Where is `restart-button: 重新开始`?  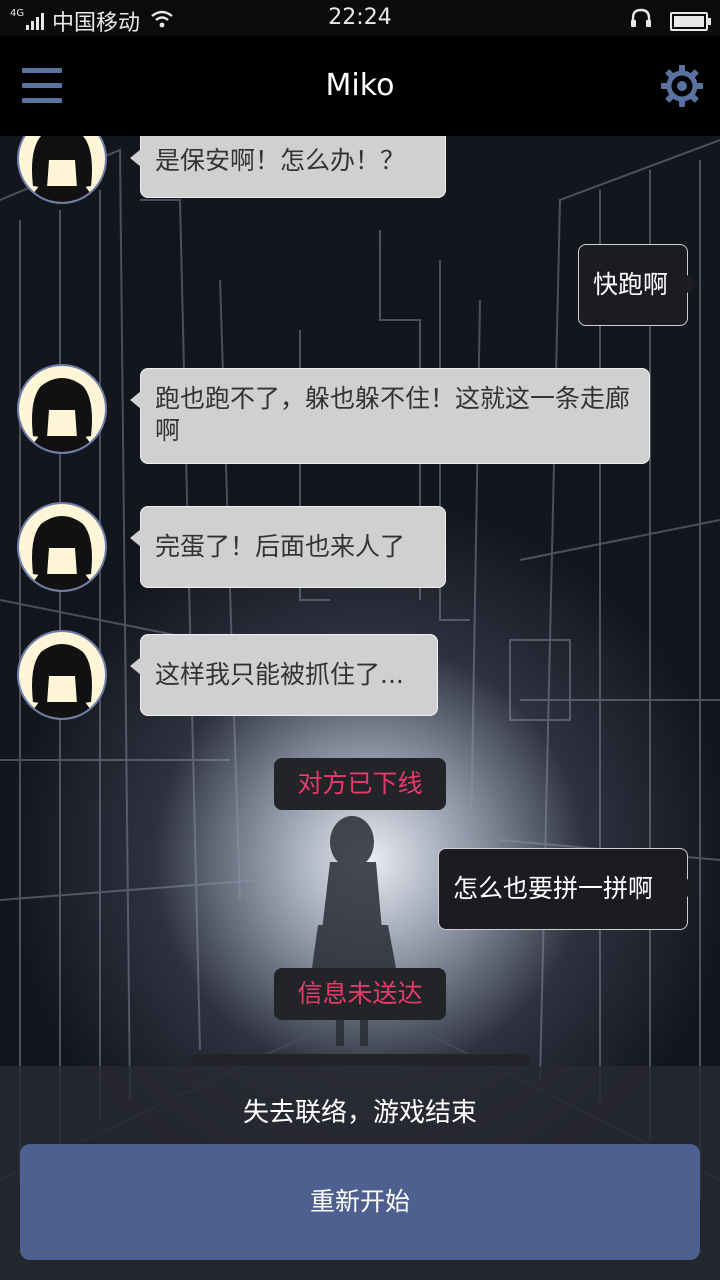
restart-button: 重新开始 is located at coordinates (360, 1202).